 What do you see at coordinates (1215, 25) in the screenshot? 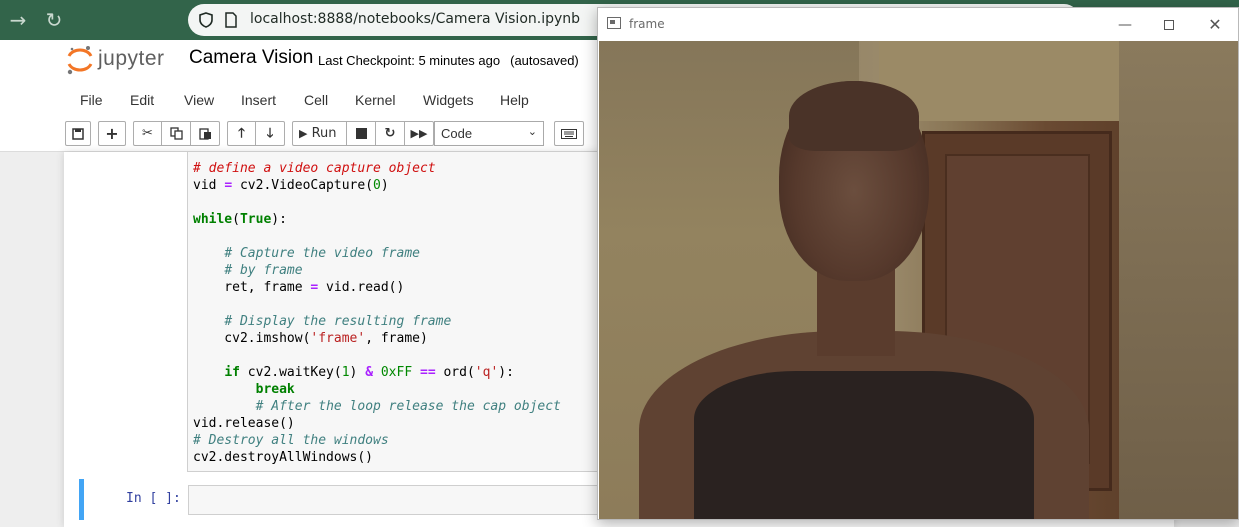
I see `close-icon: ✕` at bounding box center [1215, 25].